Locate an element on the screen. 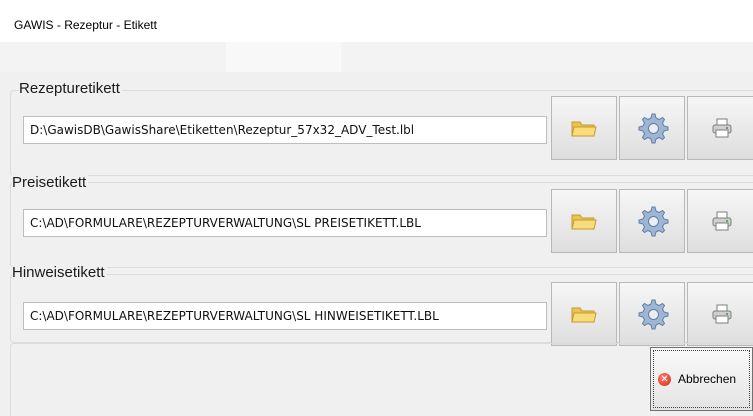  toolbar-strip is located at coordinates (376, 57).